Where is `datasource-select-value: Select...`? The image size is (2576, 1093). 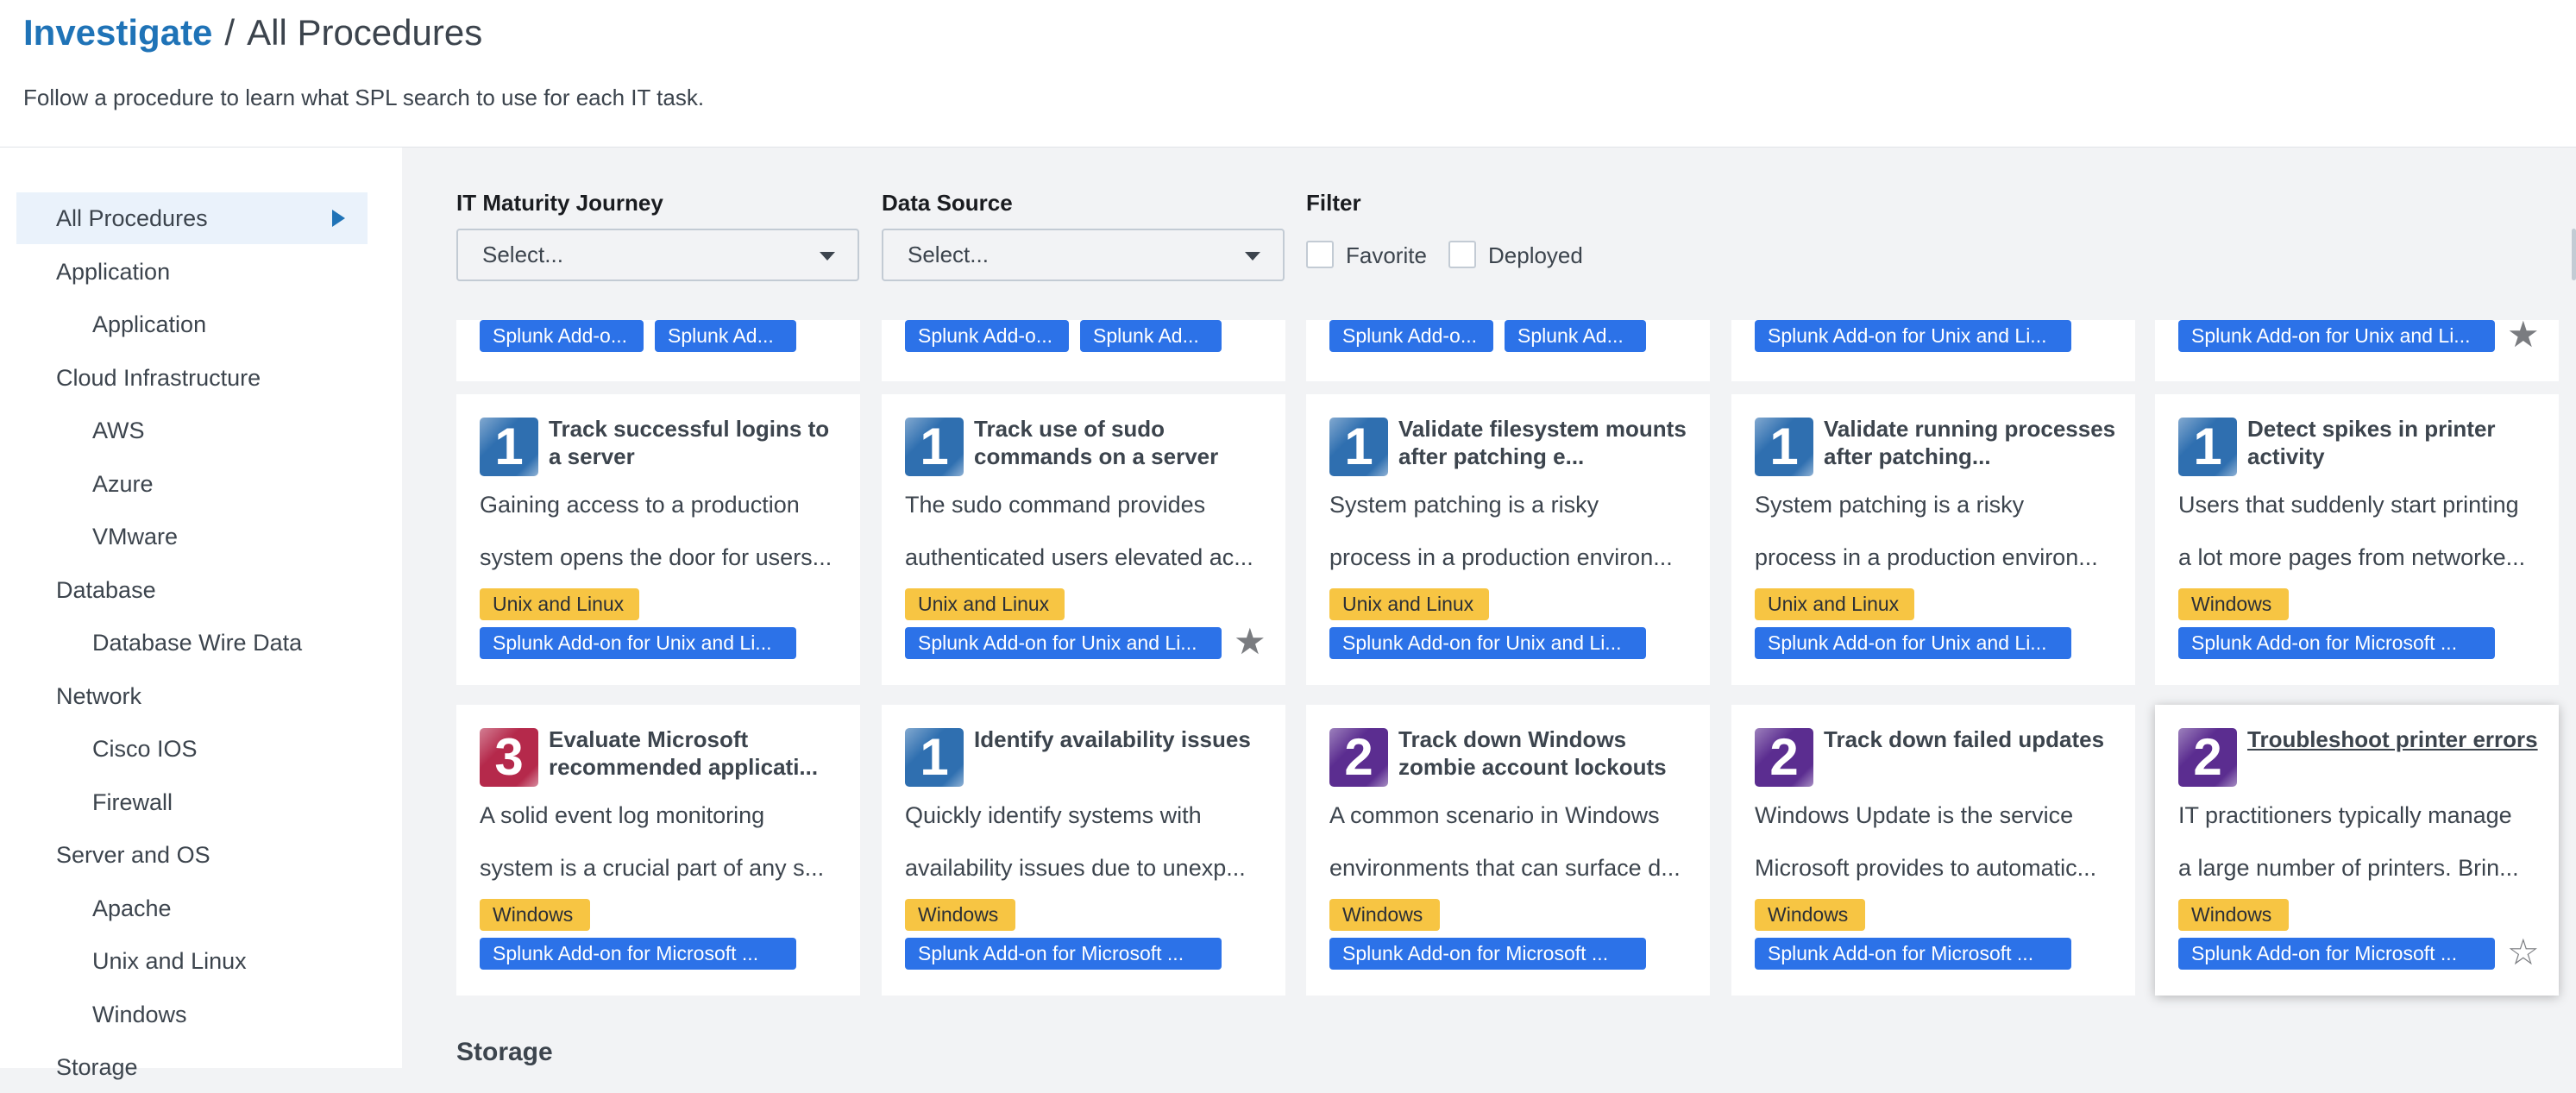
datasource-select-value: Select... is located at coordinates (948, 254).